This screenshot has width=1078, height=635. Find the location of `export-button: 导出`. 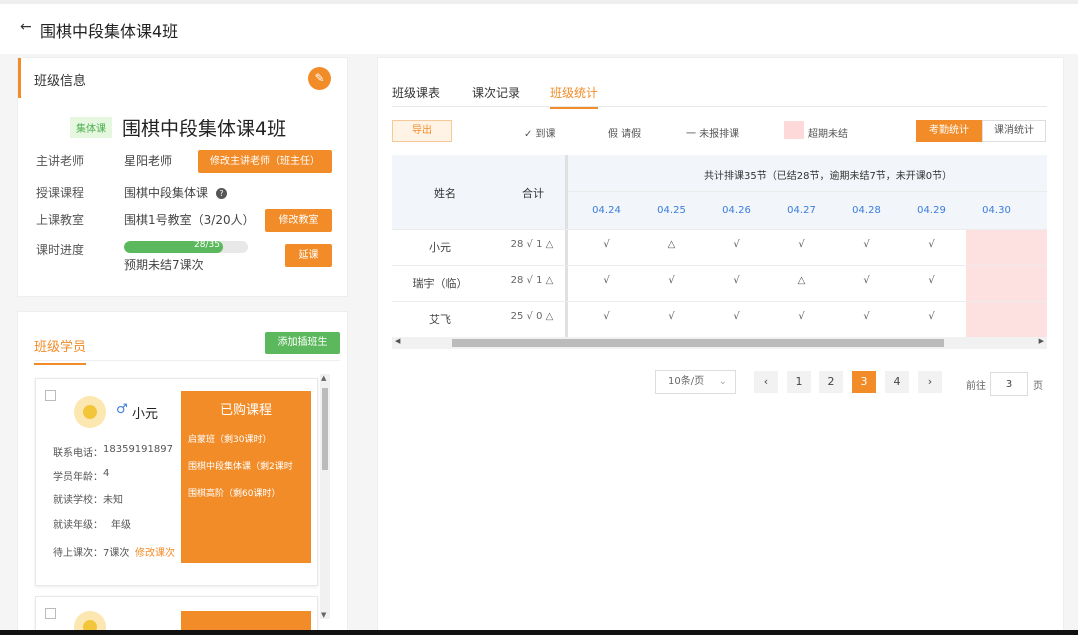

export-button: 导出 is located at coordinates (422, 131).